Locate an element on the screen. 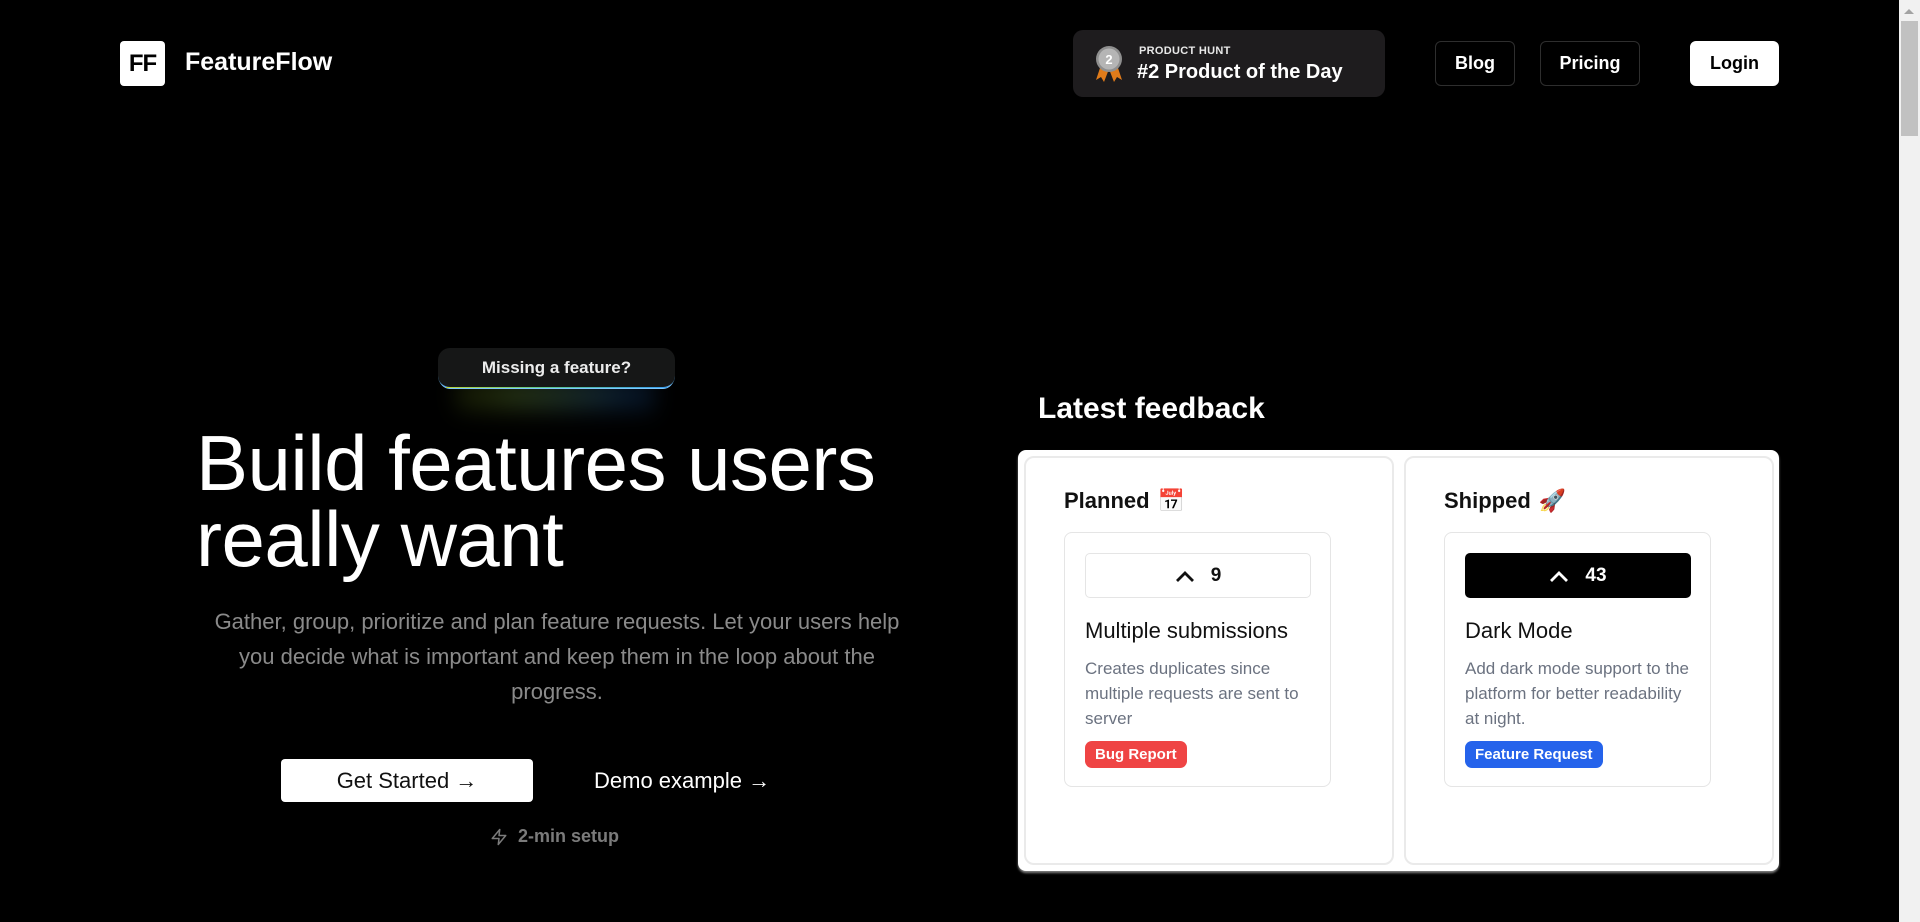  missing-feature-pill: Missing a feature? is located at coordinates (556, 368).